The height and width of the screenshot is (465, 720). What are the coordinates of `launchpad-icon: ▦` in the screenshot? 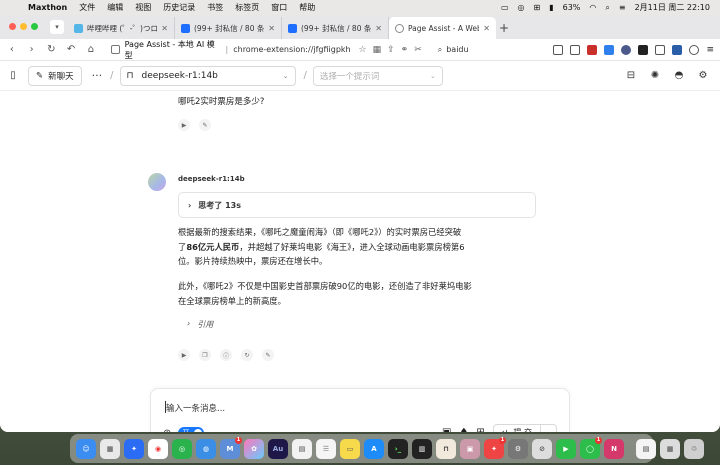 It's located at (110, 448).